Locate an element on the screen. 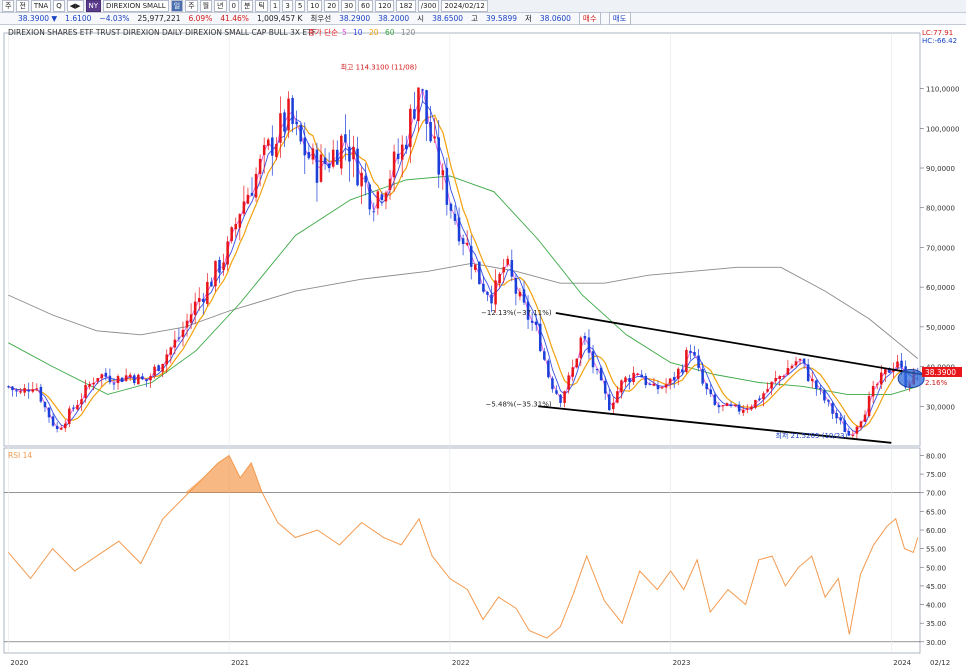 This screenshot has height=667, width=966. current-price-label: 38.3900 is located at coordinates (940, 372).